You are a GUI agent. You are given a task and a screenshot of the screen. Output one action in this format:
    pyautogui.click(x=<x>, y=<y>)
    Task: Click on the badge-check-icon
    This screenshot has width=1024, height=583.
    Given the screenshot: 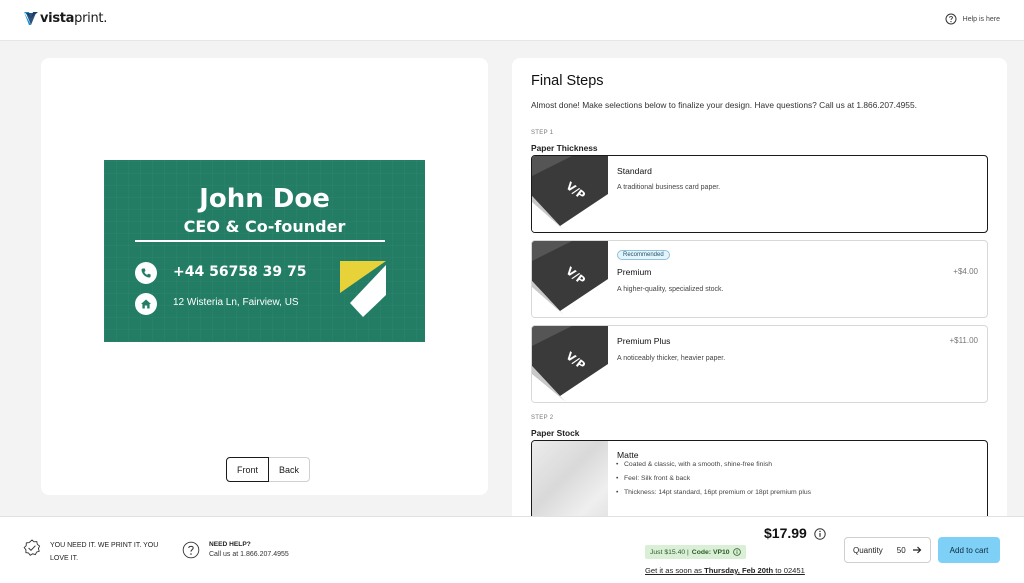 What is the action you would take?
    pyautogui.click(x=32, y=547)
    